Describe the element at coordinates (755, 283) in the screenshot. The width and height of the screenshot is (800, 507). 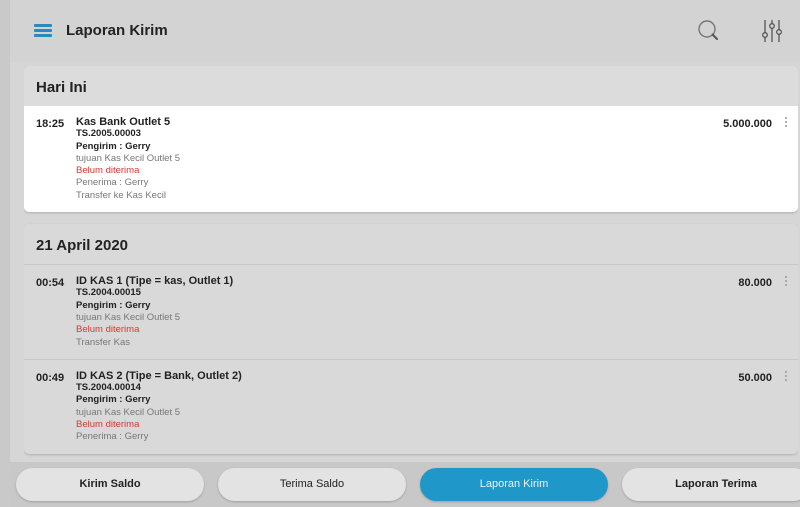
I see `item-amount: 80.000` at that location.